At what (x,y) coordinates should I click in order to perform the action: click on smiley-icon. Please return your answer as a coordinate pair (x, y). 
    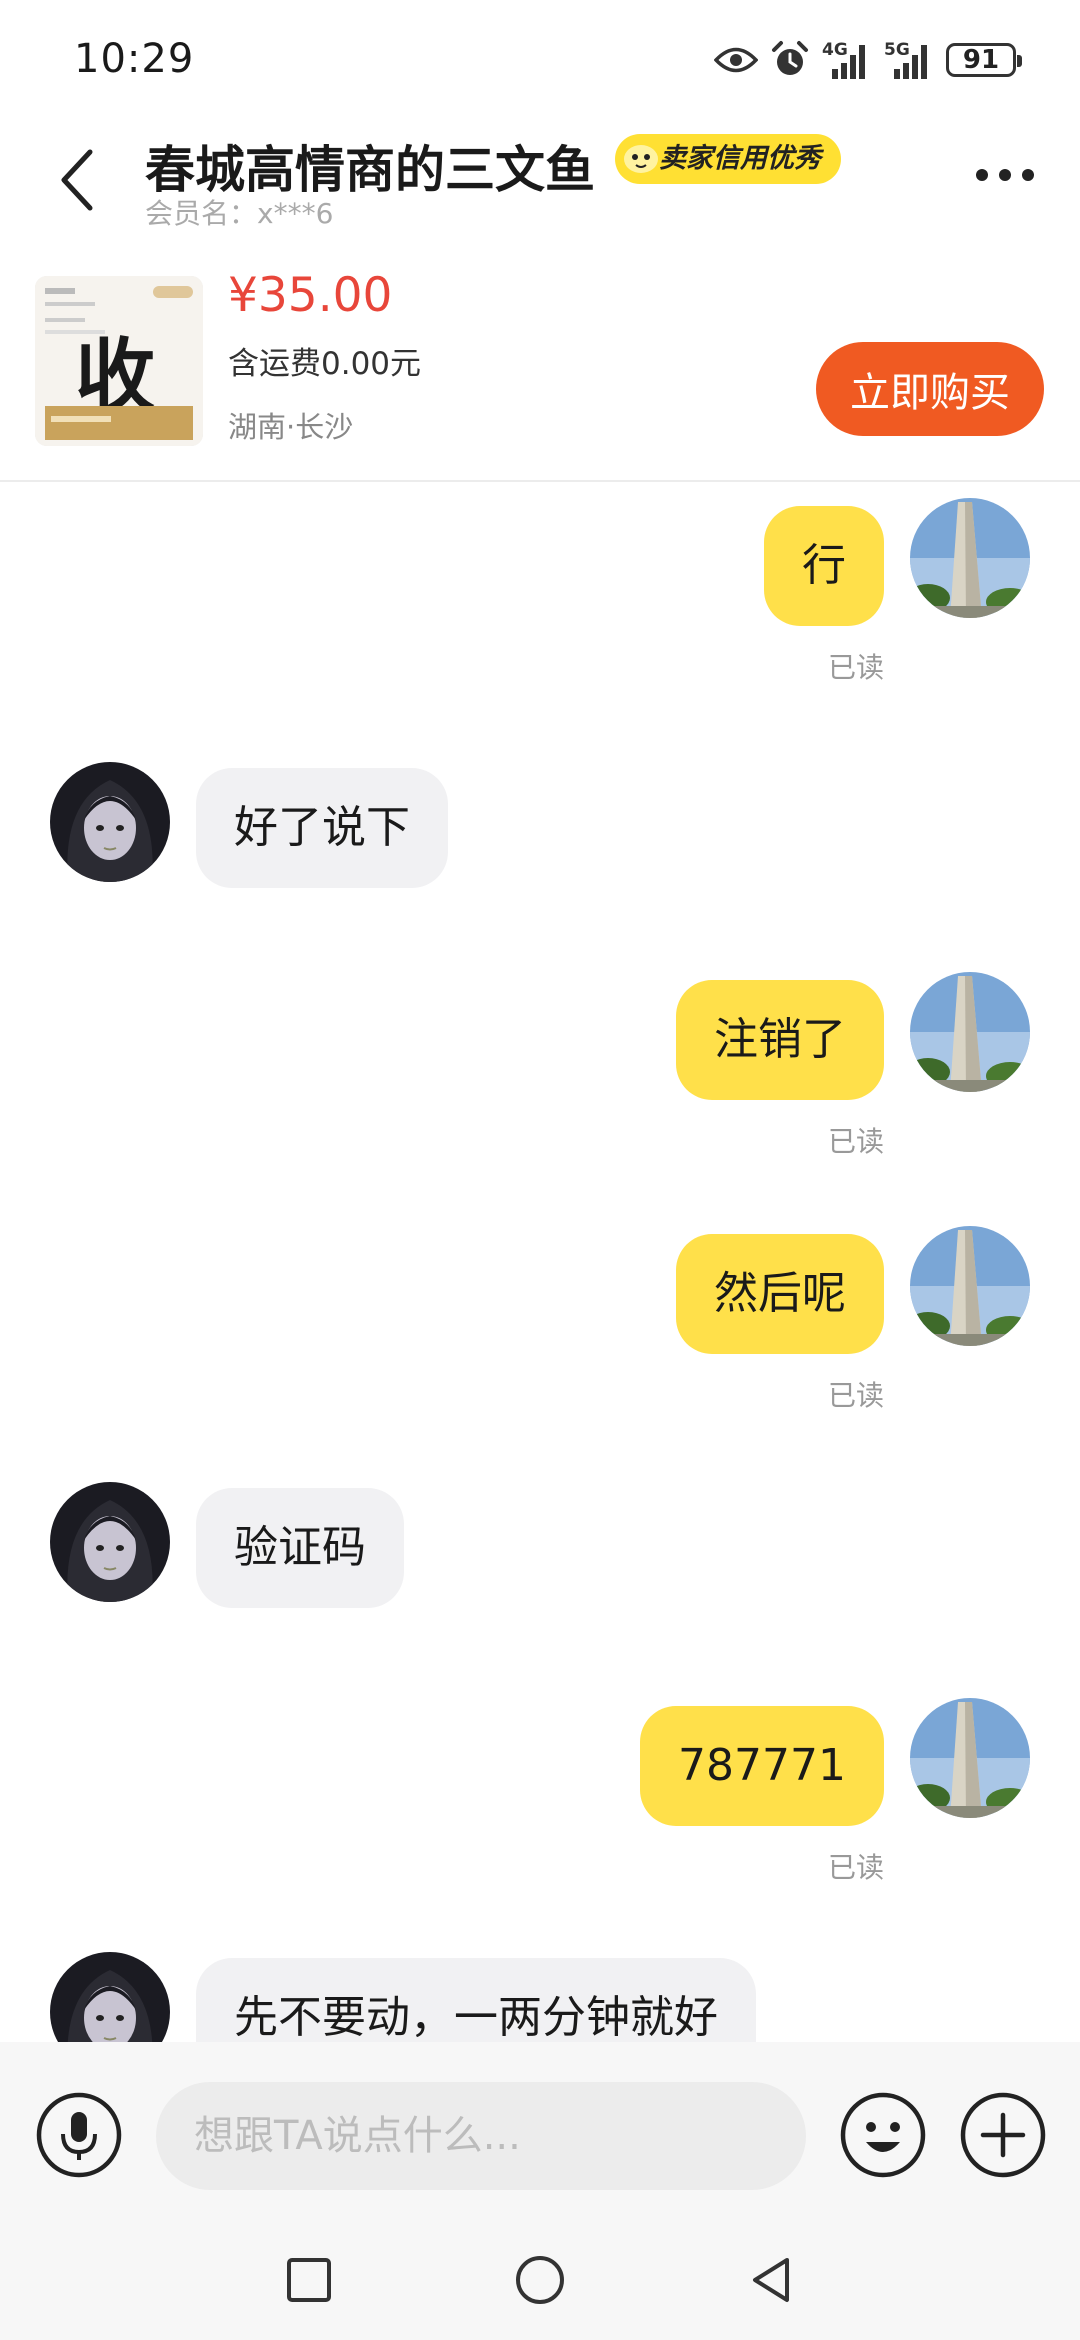
    Looking at the image, I should click on (883, 2135).